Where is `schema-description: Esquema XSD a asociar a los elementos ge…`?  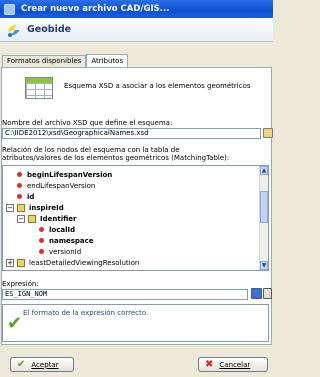
schema-description: Esquema XSD a asociar a los elementos ge… is located at coordinates (157, 86).